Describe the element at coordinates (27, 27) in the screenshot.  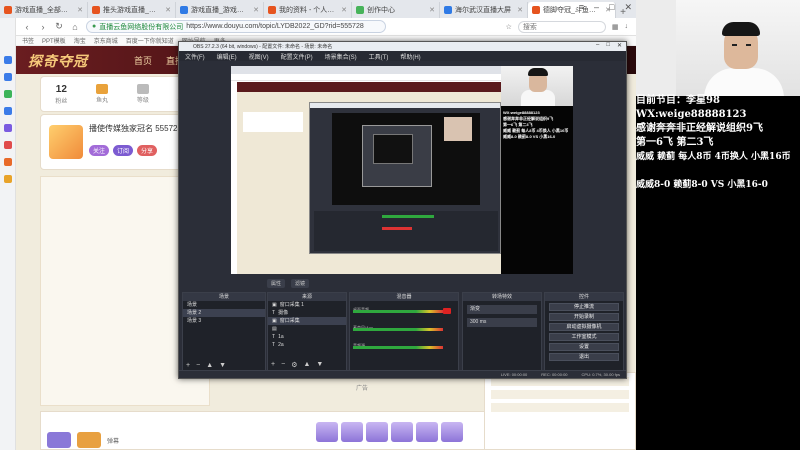
I see `back-icon: ‹` at that location.